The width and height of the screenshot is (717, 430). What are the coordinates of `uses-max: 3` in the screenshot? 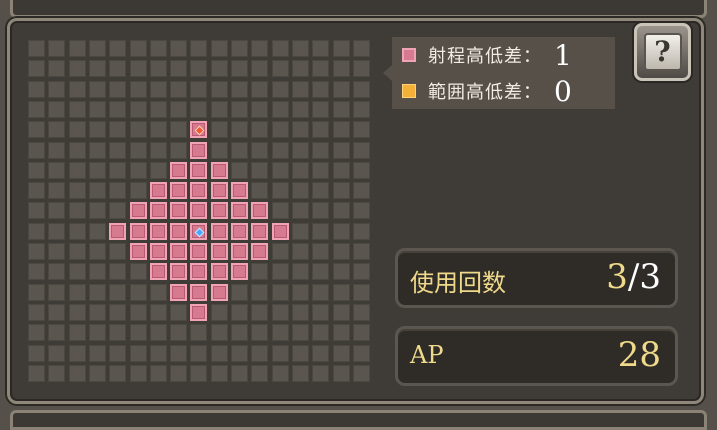 It's located at (650, 277).